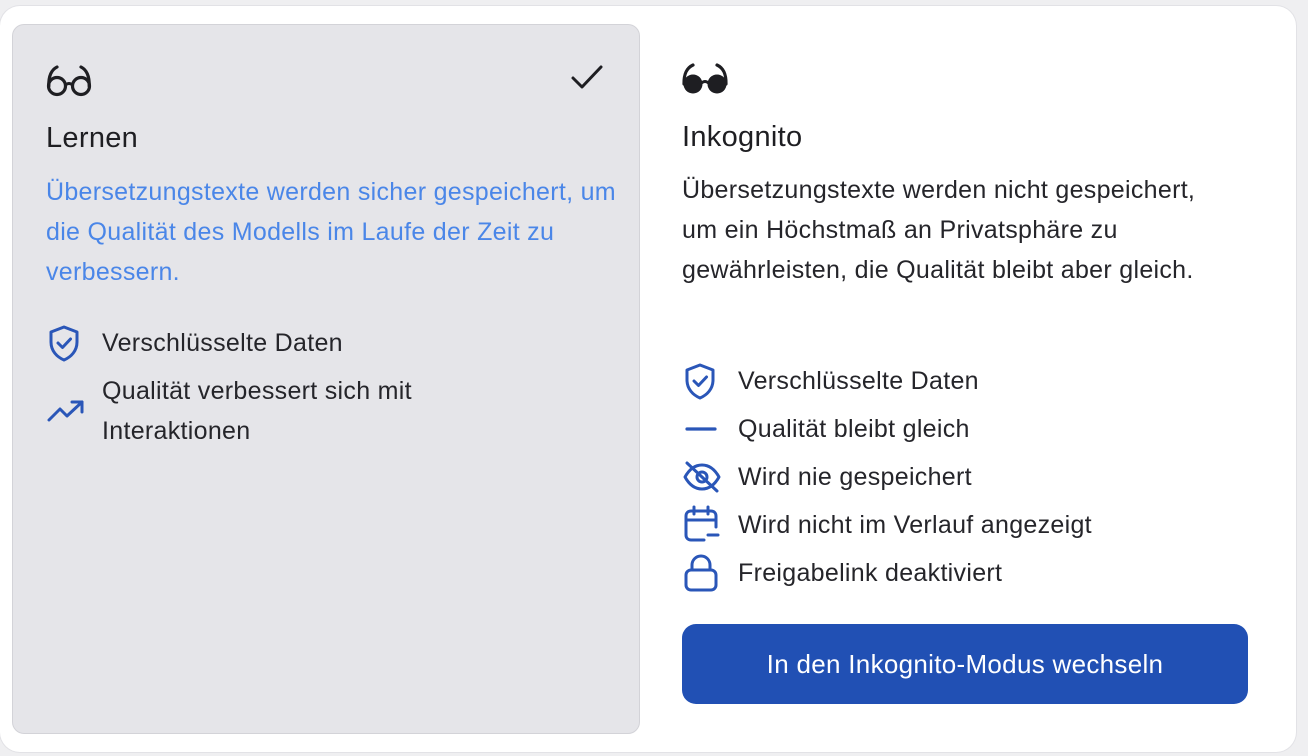 The width and height of the screenshot is (1308, 756). I want to click on glasses-outline-icon, so click(69, 81).